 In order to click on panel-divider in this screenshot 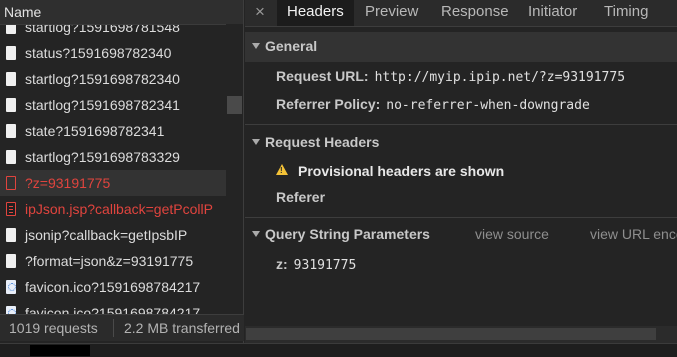, I will do `click(243, 171)`.